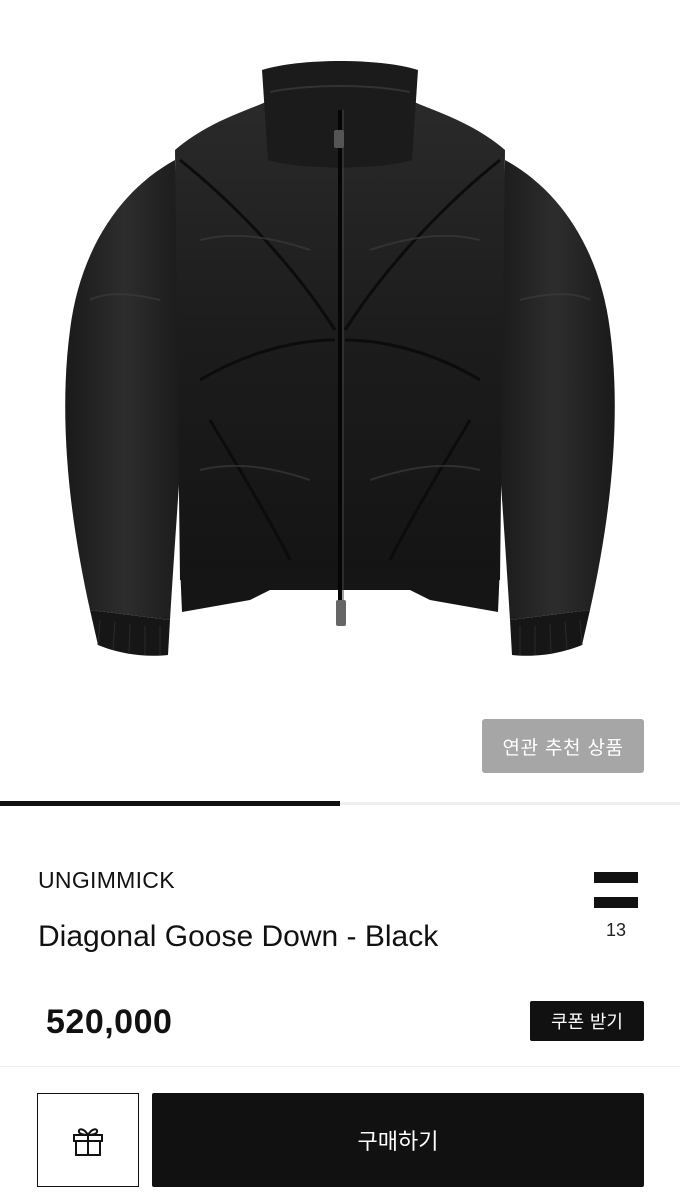 The image size is (680, 1200). I want to click on gallery-progress-fill, so click(170, 803).